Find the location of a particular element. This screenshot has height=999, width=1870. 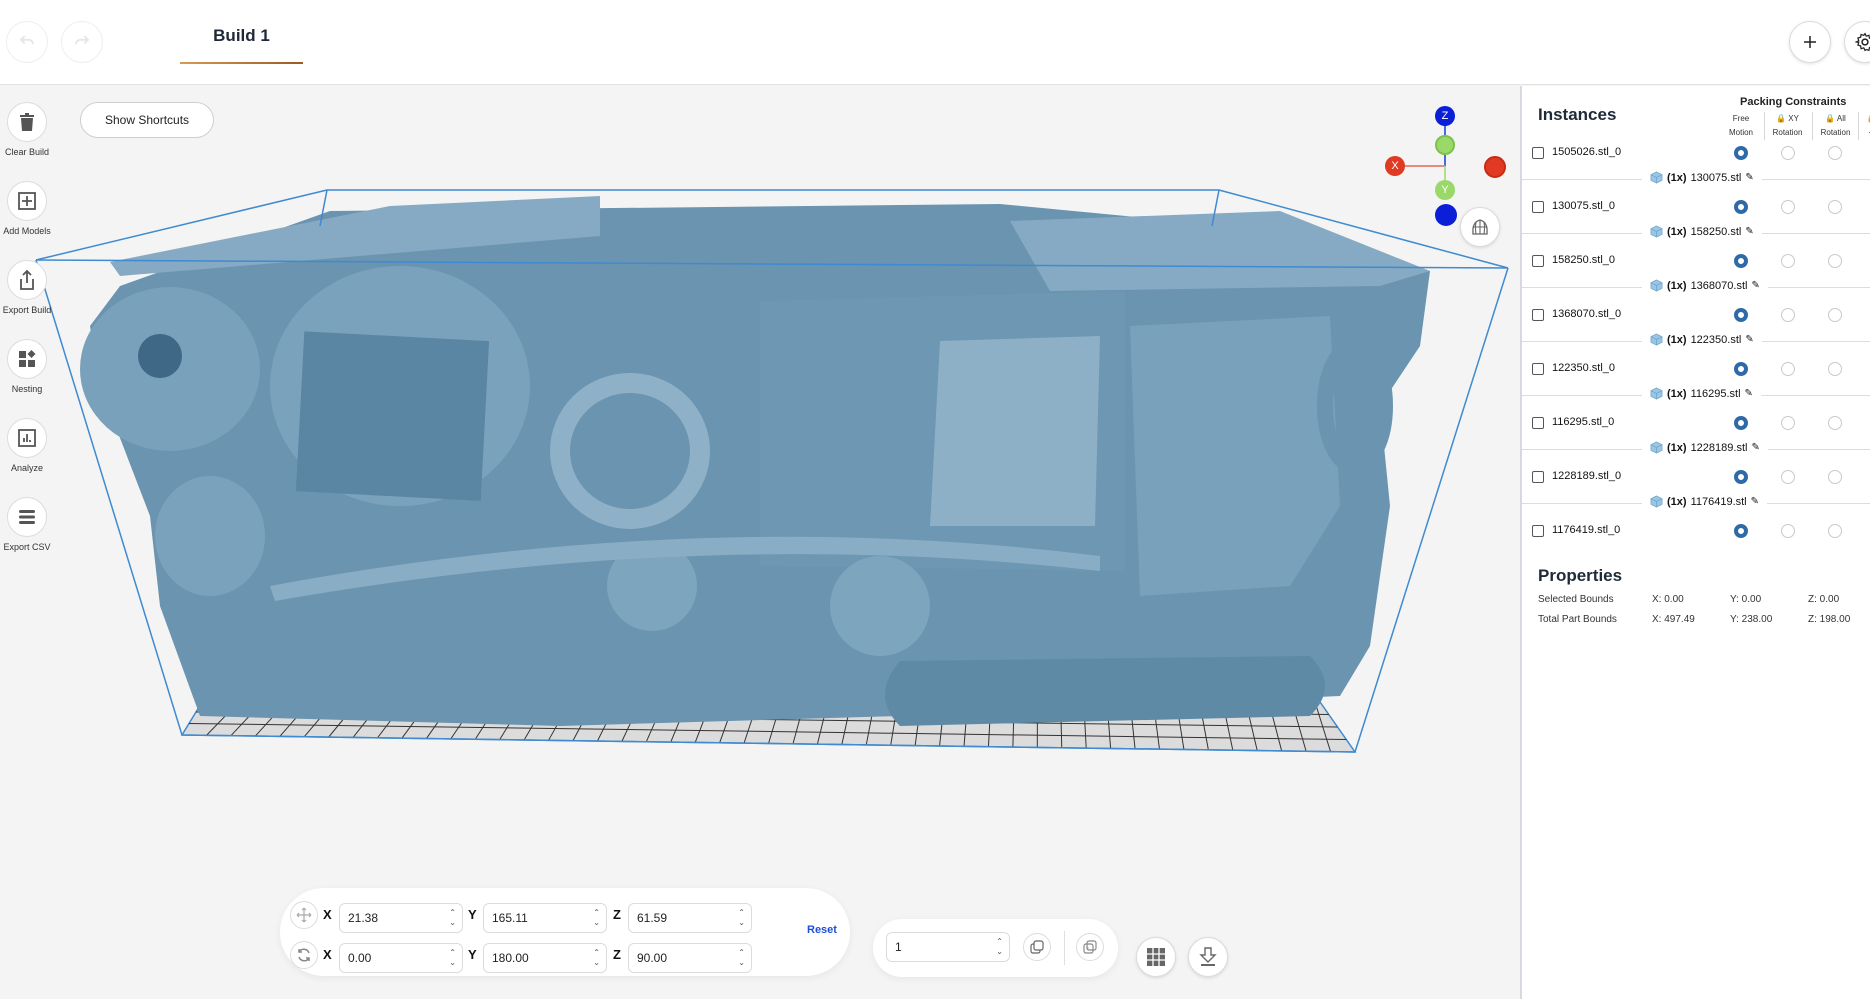

clear-build-button: Clear Build is located at coordinates (27, 129).